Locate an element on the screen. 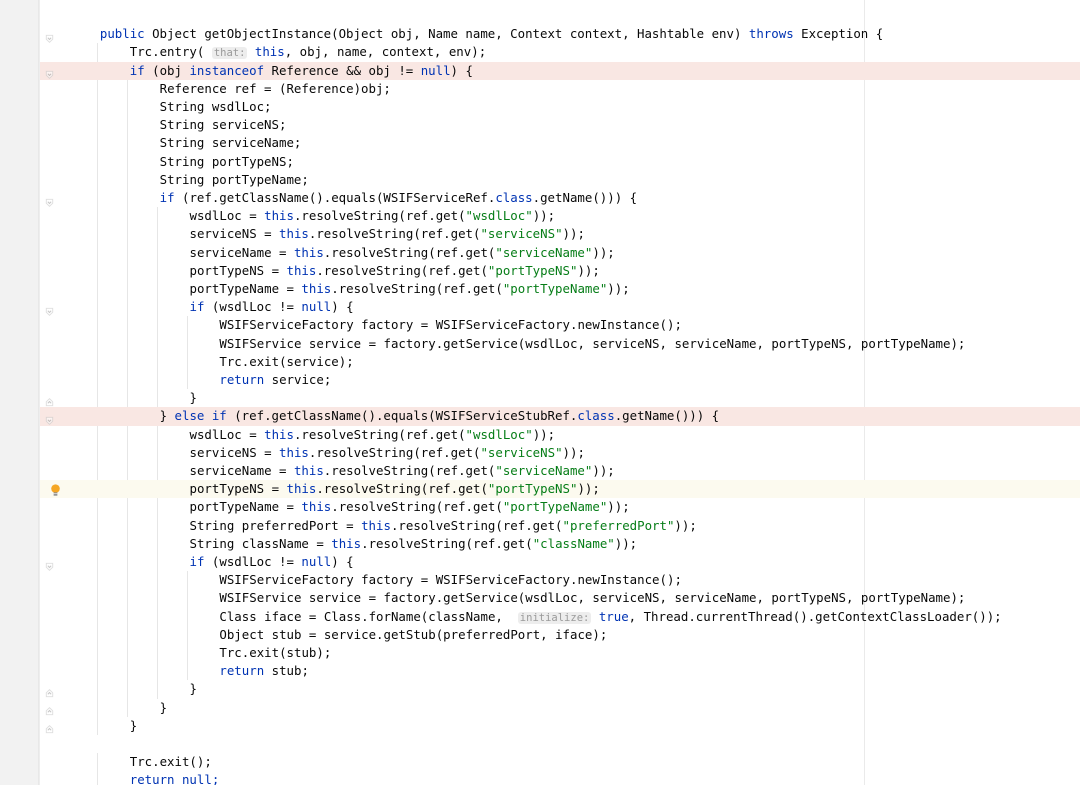  editor-gutter is located at coordinates (19, 392).